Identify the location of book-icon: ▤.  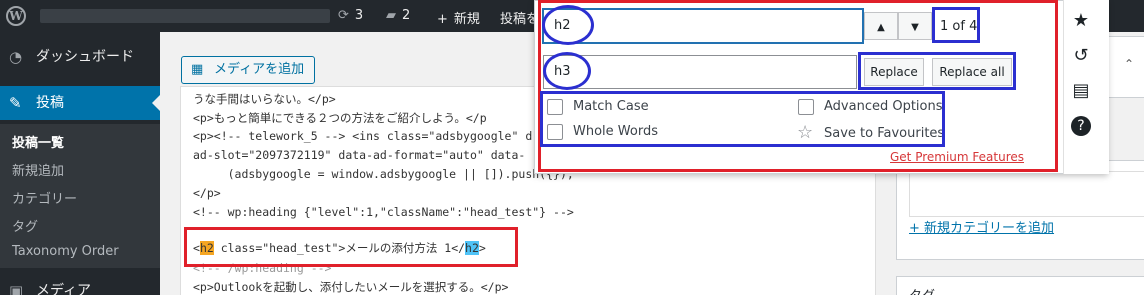
(1081, 91).